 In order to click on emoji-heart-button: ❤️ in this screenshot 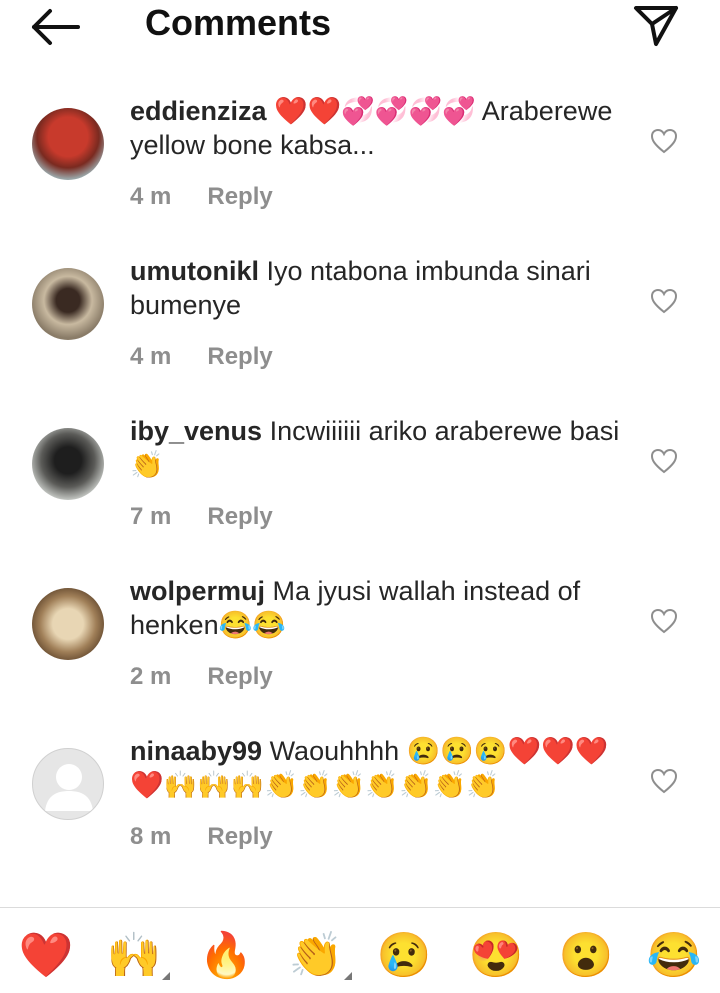, I will do `click(46, 956)`.